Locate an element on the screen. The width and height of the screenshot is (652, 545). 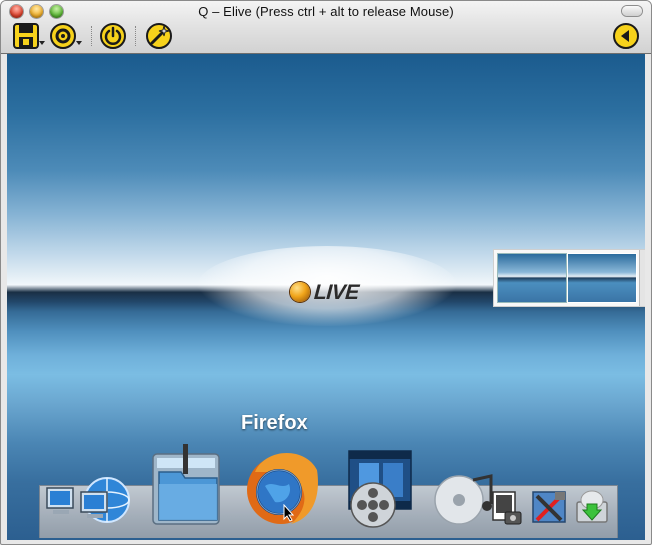
dock-item-video is located at coordinates (382, 490).